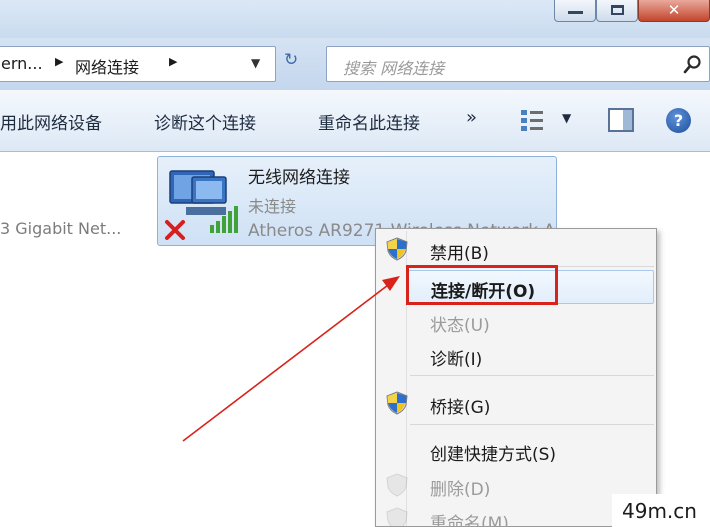  Describe the element at coordinates (566, 118) in the screenshot. I see `view-options-dropdown-icon: ▼` at that location.